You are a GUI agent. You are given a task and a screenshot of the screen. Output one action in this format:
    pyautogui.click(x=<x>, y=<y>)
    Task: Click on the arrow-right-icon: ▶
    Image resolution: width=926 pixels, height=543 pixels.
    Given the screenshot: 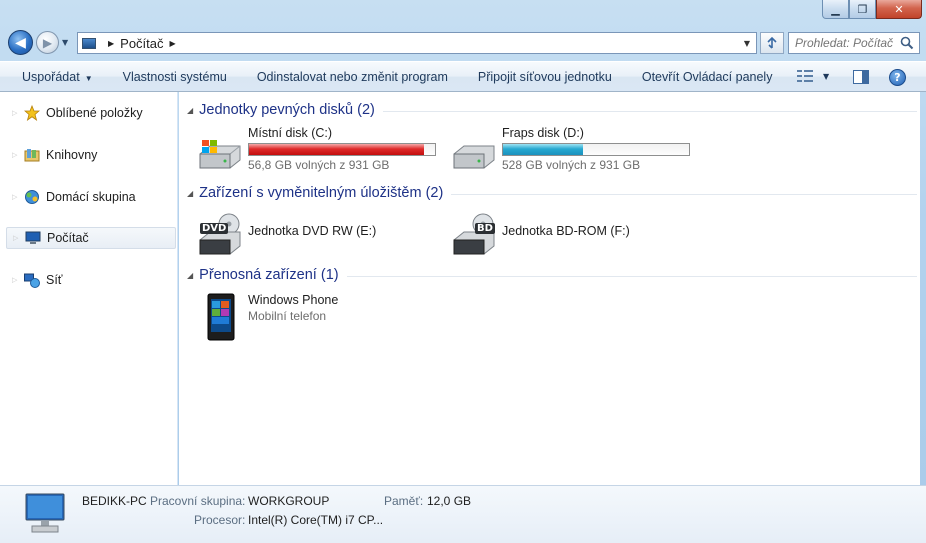 What is the action you would take?
    pyautogui.click(x=47, y=42)
    